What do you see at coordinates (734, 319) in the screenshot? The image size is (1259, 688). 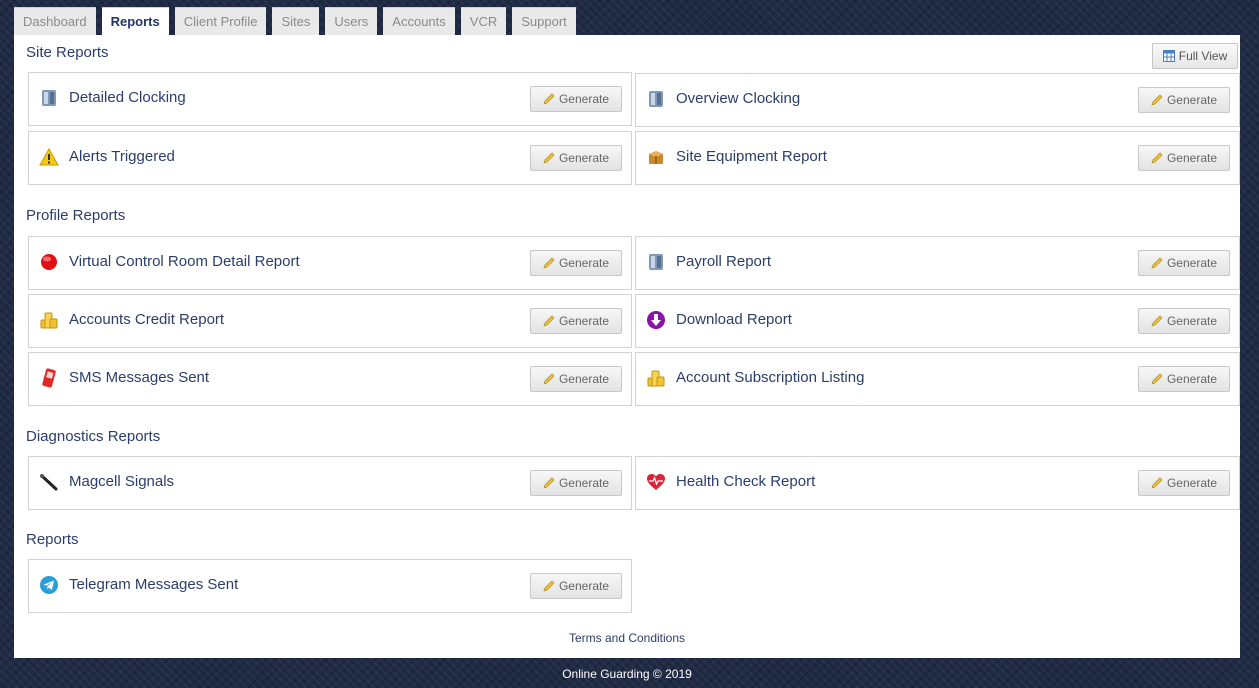 I see `report-label: Download Report` at bounding box center [734, 319].